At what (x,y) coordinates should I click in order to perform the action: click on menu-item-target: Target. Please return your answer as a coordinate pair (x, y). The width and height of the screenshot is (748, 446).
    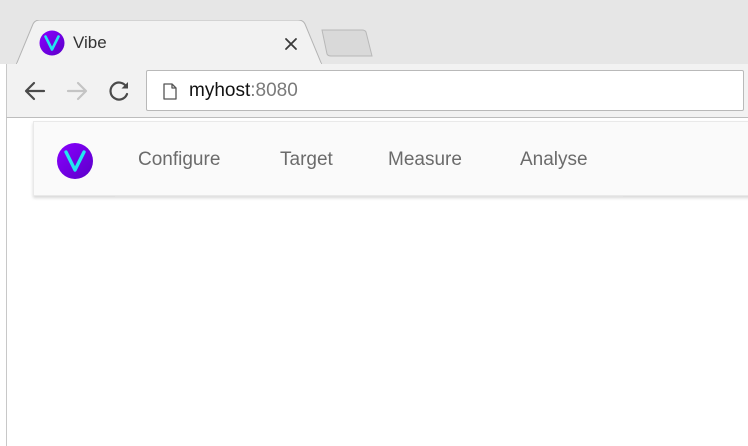
    Looking at the image, I should click on (306, 160).